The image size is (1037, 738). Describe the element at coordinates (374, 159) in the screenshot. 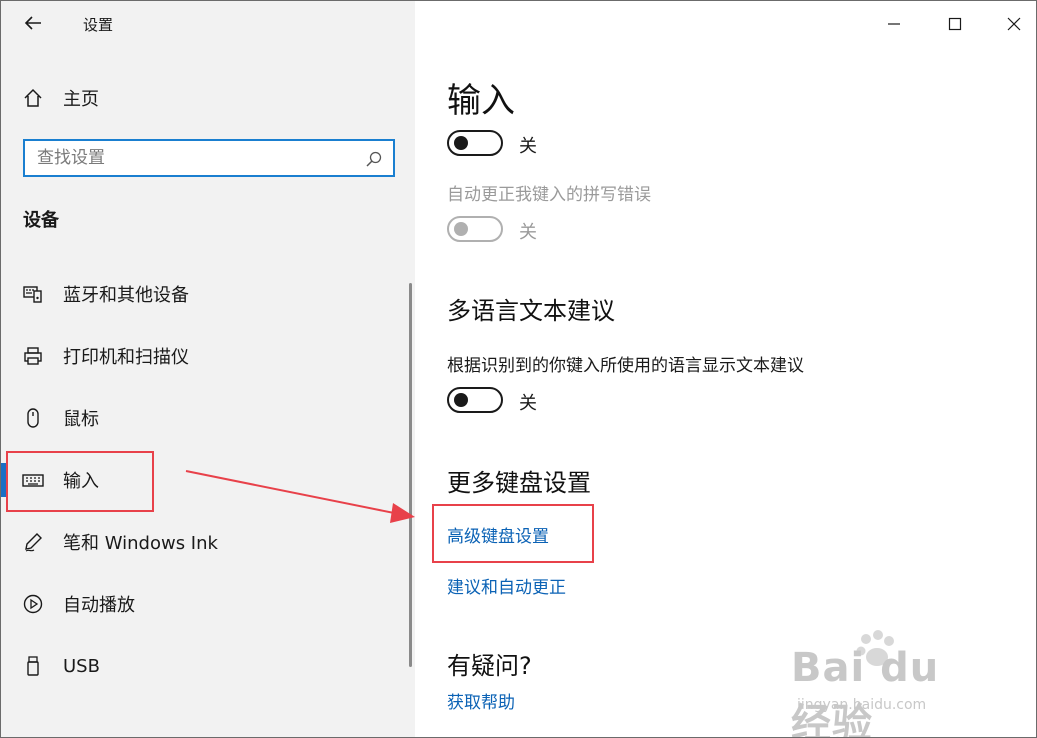

I see `search-icon` at that location.